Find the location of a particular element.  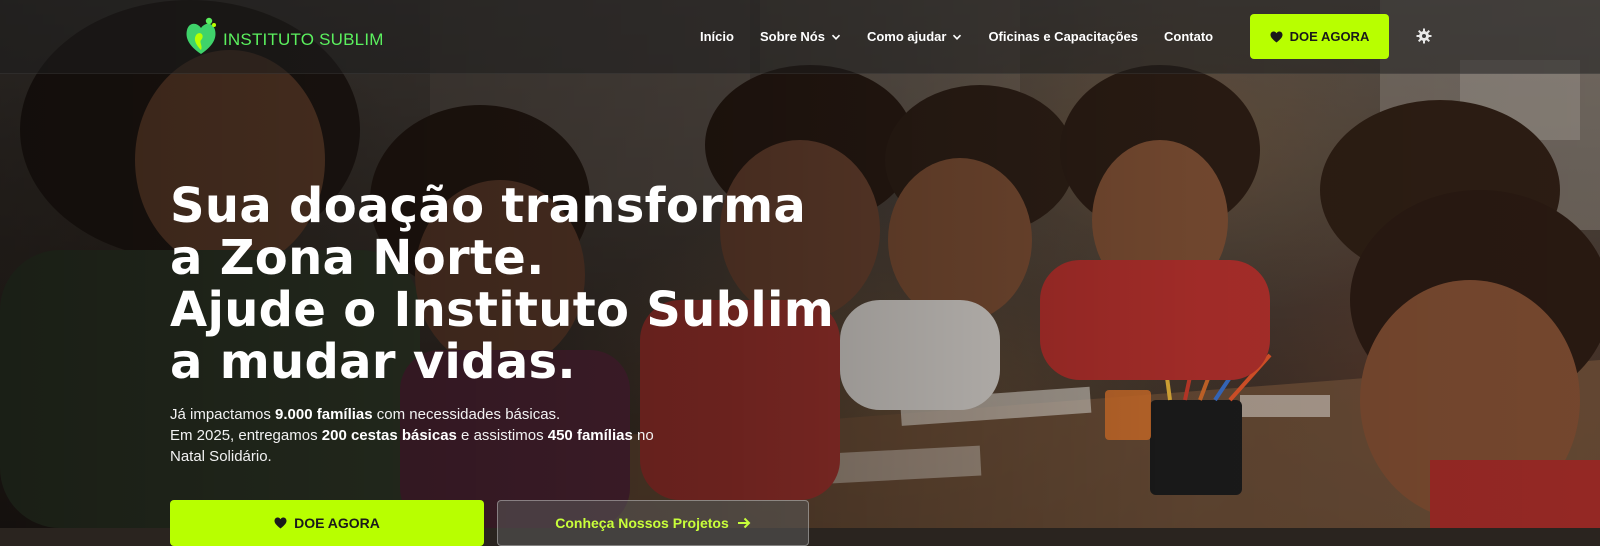

nav-item-label: Início is located at coordinates (717, 36).